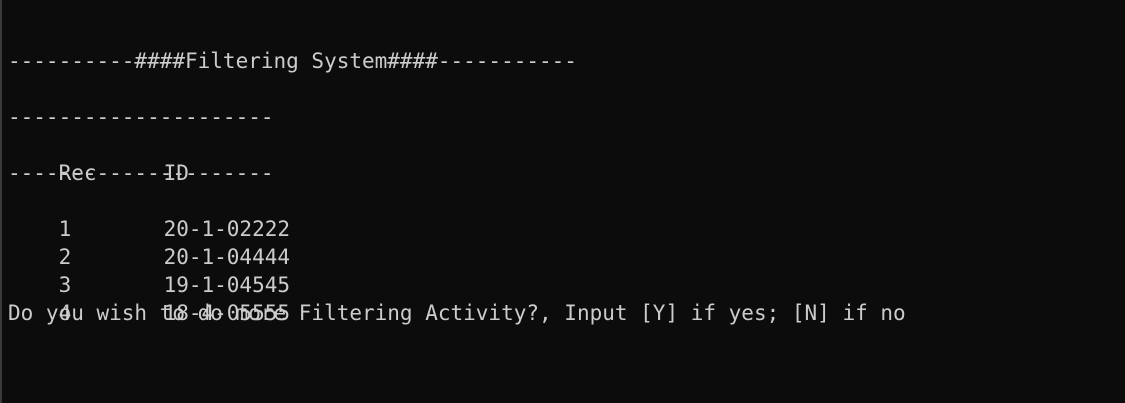 Image resolution: width=1125 pixels, height=403 pixels. What do you see at coordinates (1, 201) in the screenshot?
I see `window-border` at bounding box center [1, 201].